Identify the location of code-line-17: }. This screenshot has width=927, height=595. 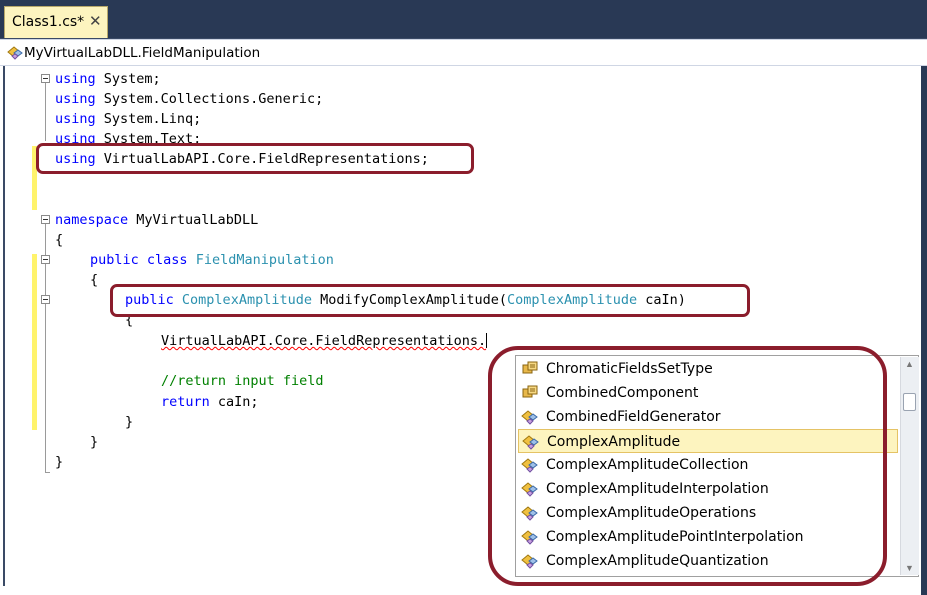
(129, 422).